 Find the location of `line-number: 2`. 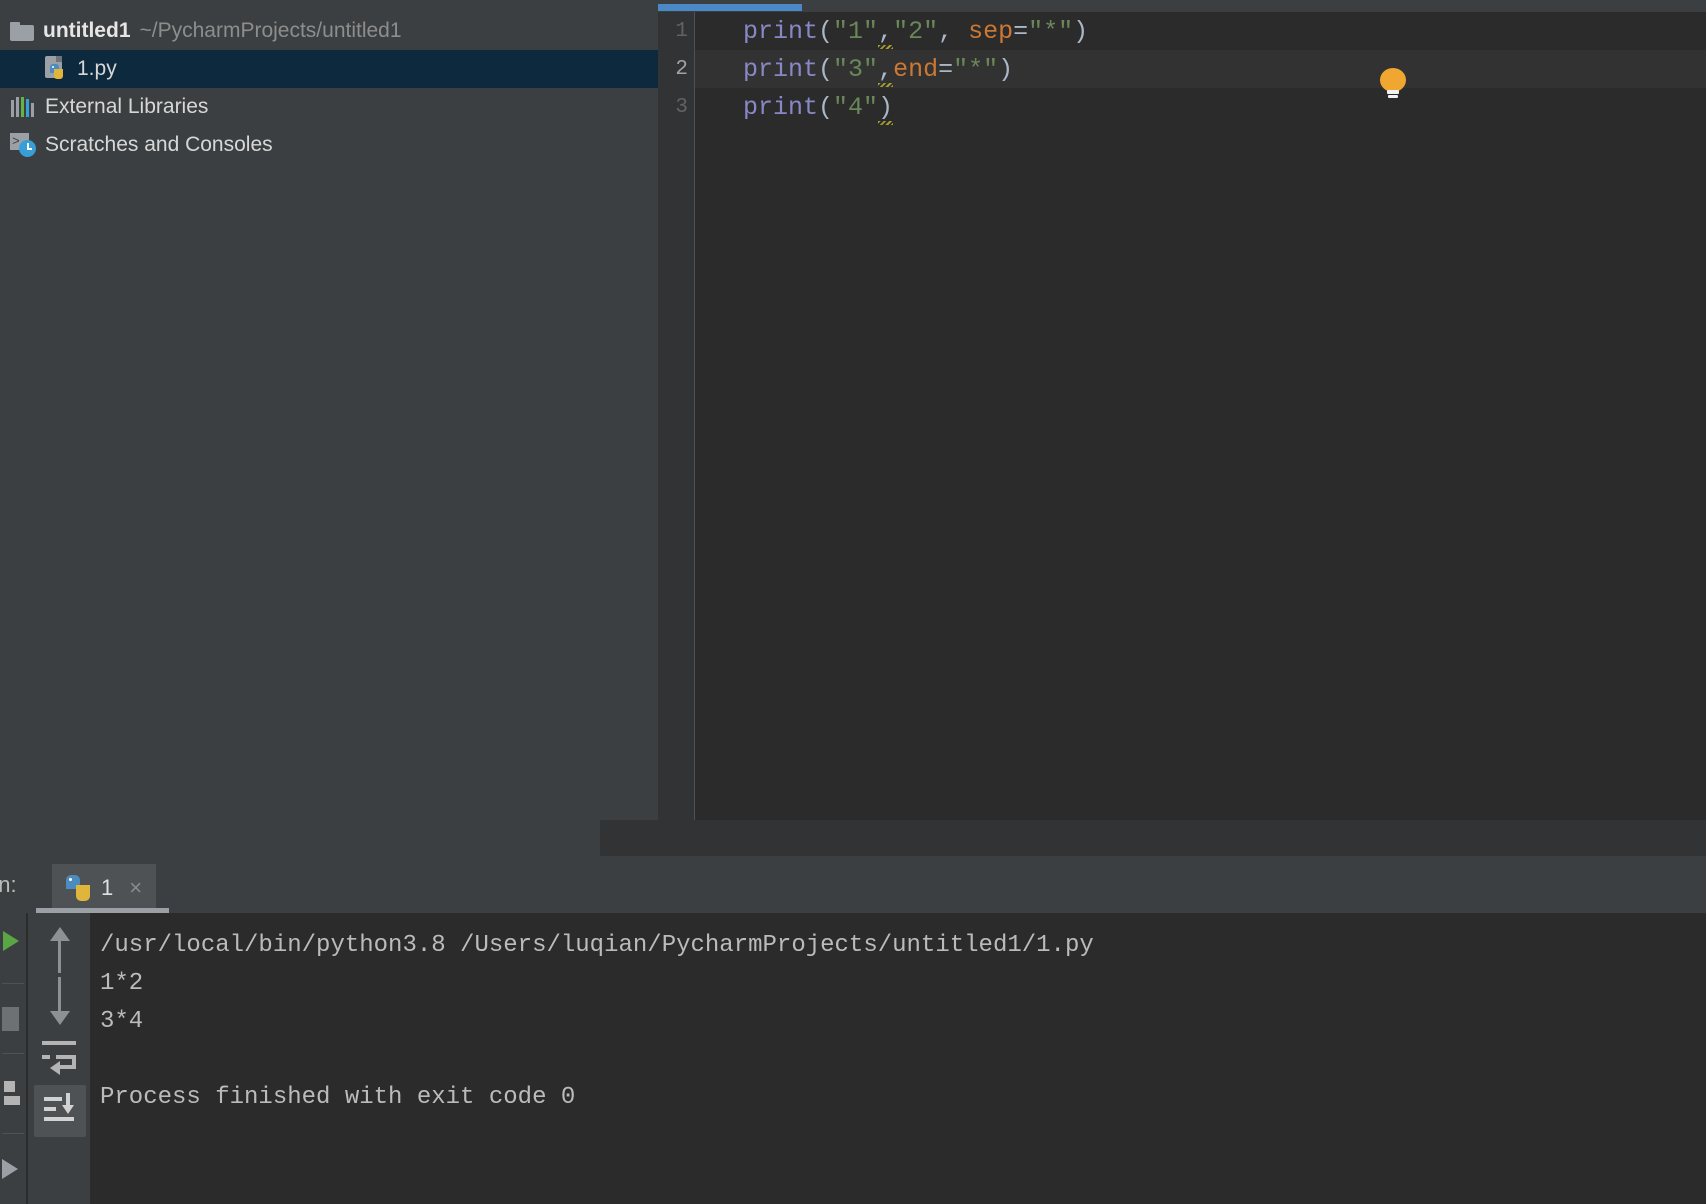

line-number: 2 is located at coordinates (681, 69).